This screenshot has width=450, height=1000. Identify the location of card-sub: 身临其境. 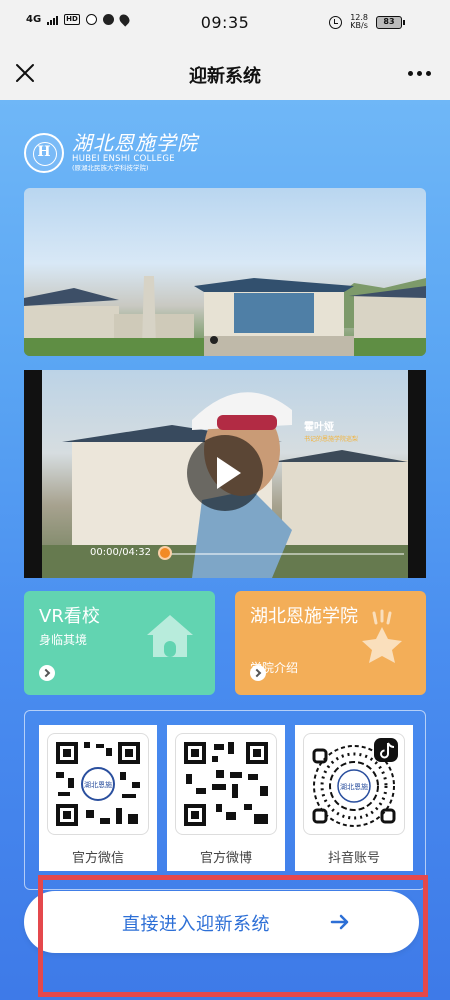
(63, 640).